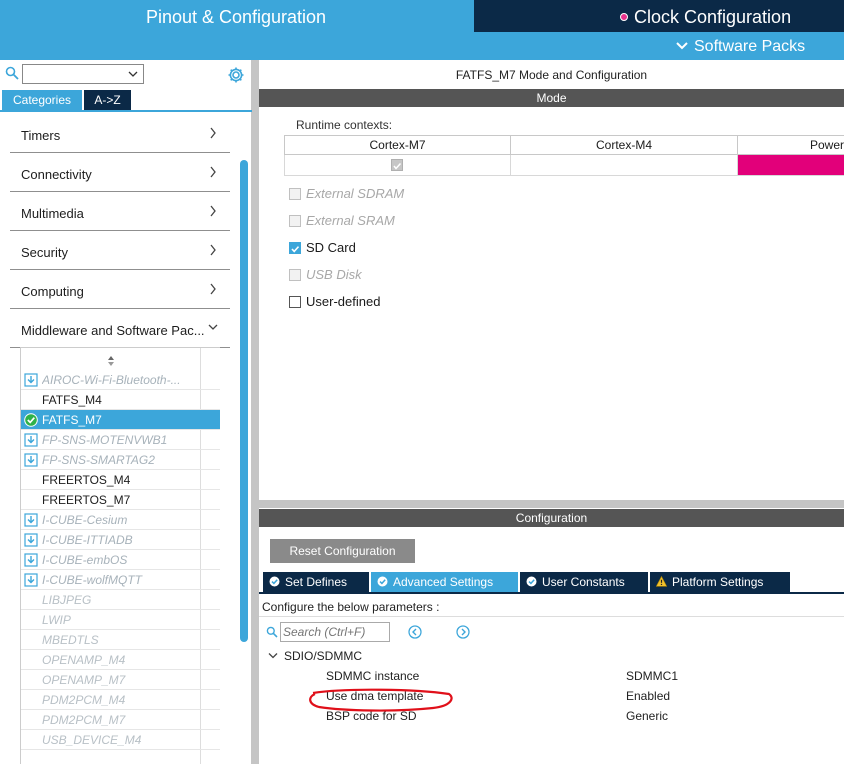  Describe the element at coordinates (397, 145) in the screenshot. I see `context-header-m7: Cortex-M7` at that location.